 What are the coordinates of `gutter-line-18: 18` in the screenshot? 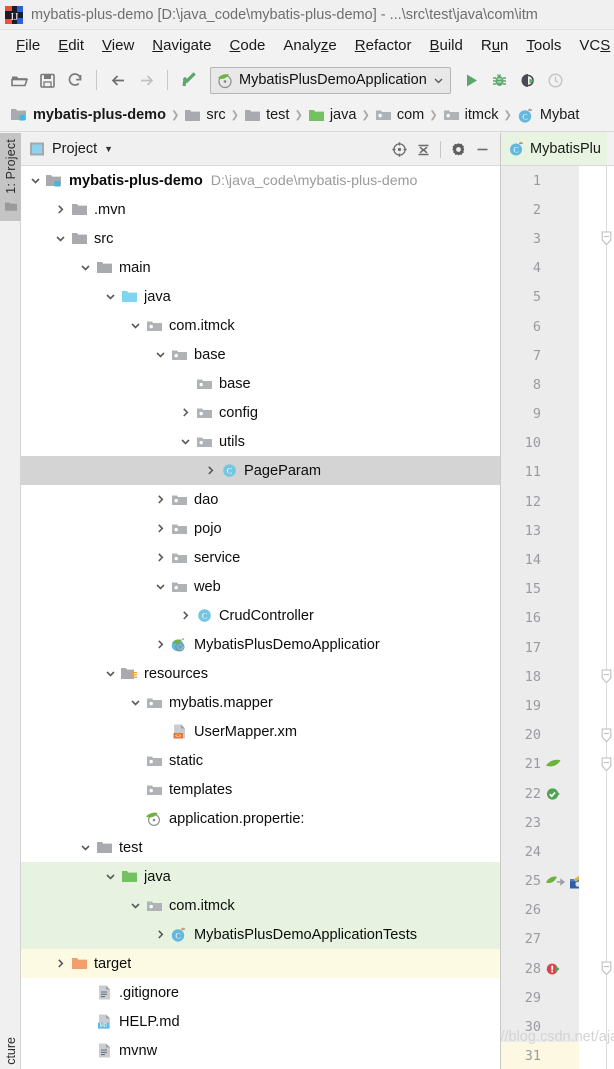 It's located at (540, 676).